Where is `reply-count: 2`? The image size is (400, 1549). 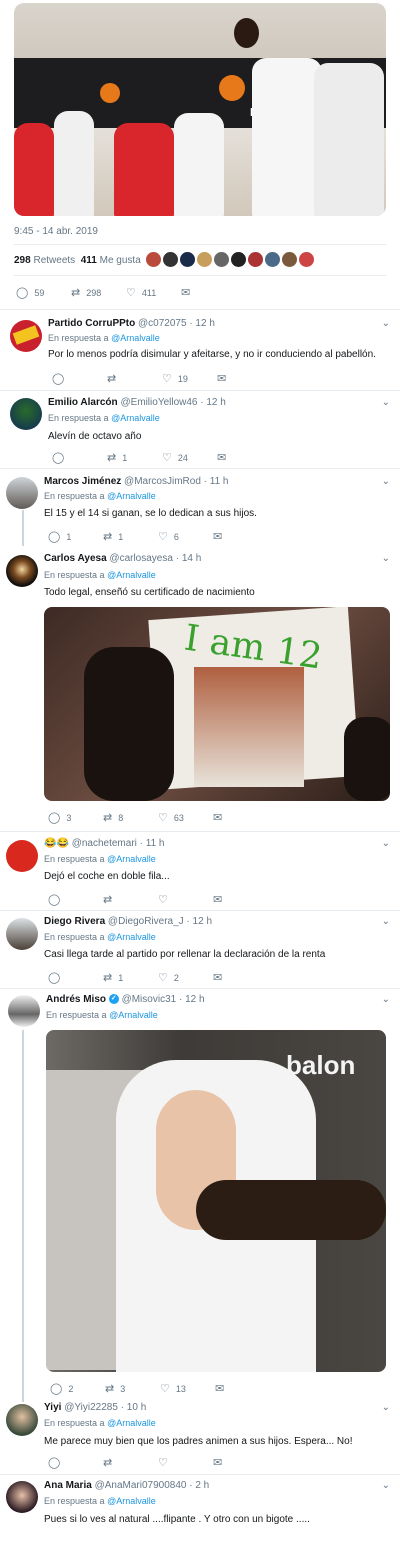 reply-count: 2 is located at coordinates (71, 1388).